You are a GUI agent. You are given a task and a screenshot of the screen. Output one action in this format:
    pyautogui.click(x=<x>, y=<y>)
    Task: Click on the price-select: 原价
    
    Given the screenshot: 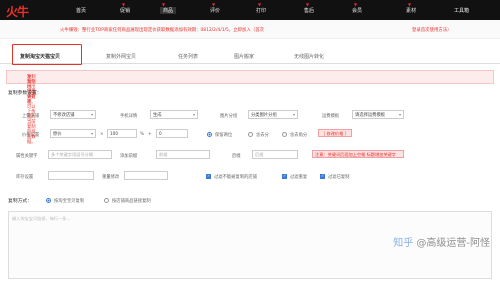 What is the action you would take?
    pyautogui.click(x=73, y=133)
    